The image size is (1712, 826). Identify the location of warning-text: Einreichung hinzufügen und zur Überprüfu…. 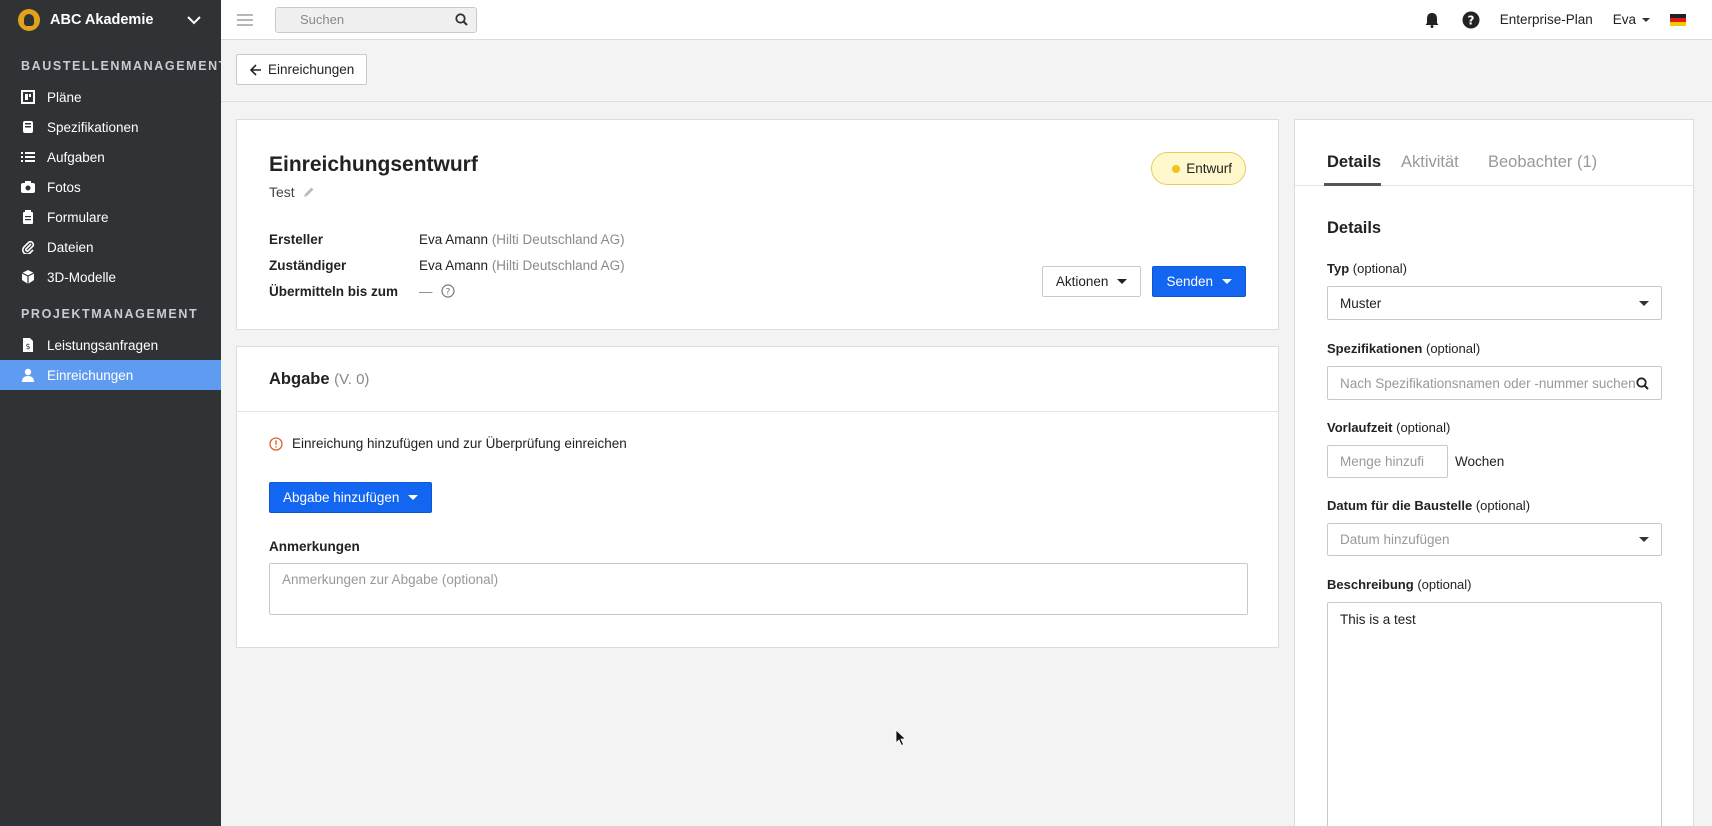
(459, 443).